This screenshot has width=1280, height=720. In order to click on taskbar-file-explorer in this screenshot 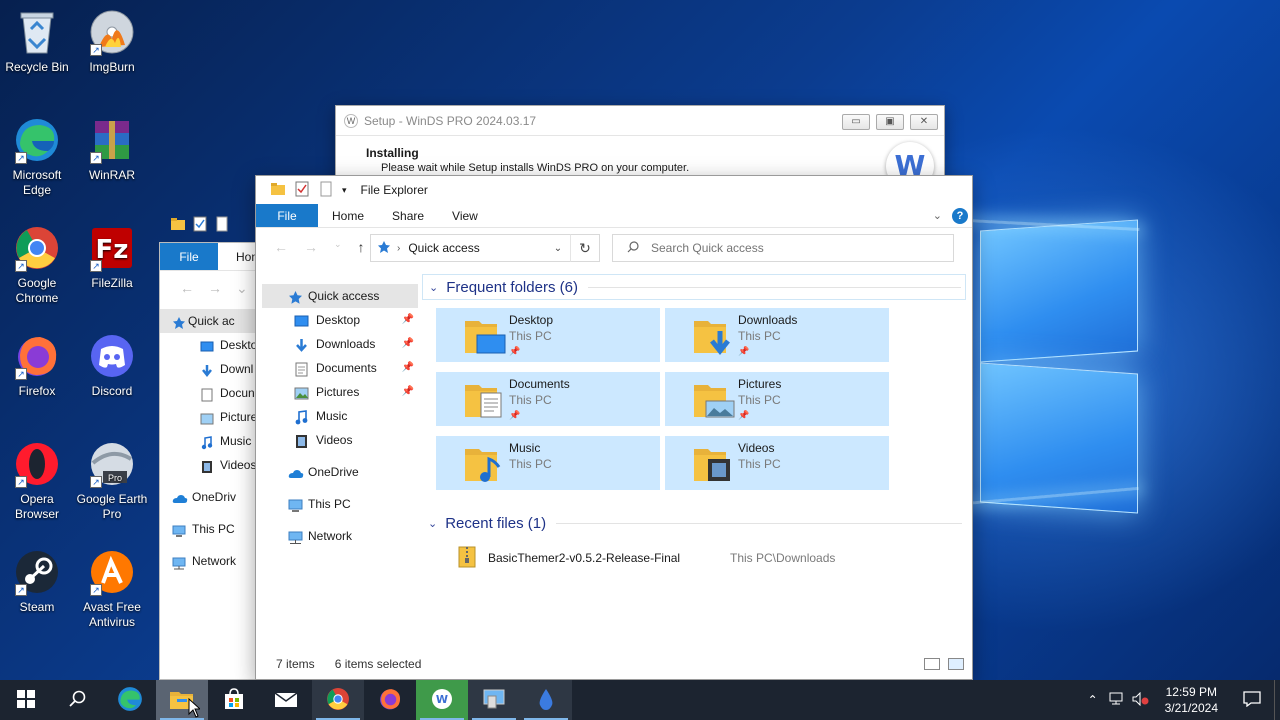, I will do `click(182, 700)`.